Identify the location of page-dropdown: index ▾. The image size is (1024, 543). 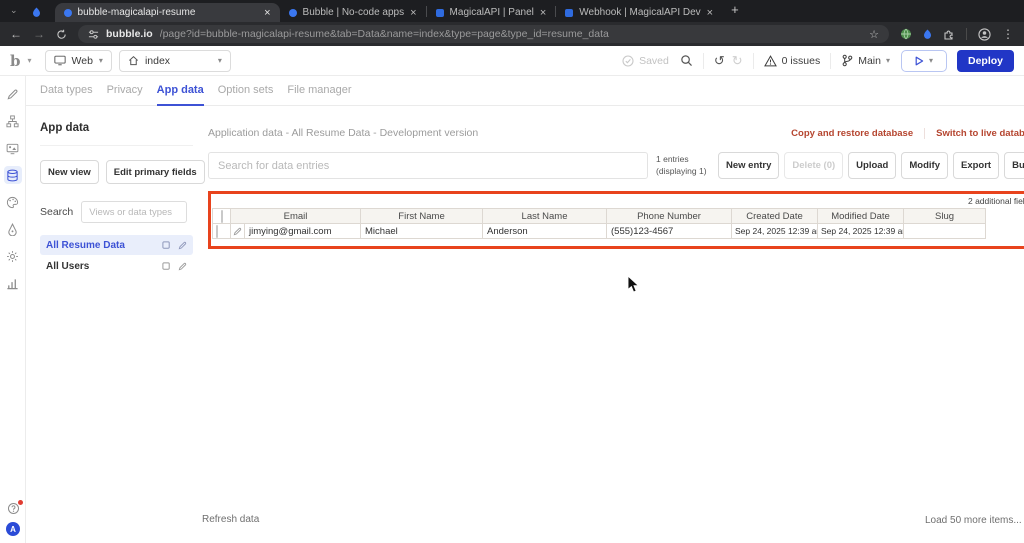
(174, 60).